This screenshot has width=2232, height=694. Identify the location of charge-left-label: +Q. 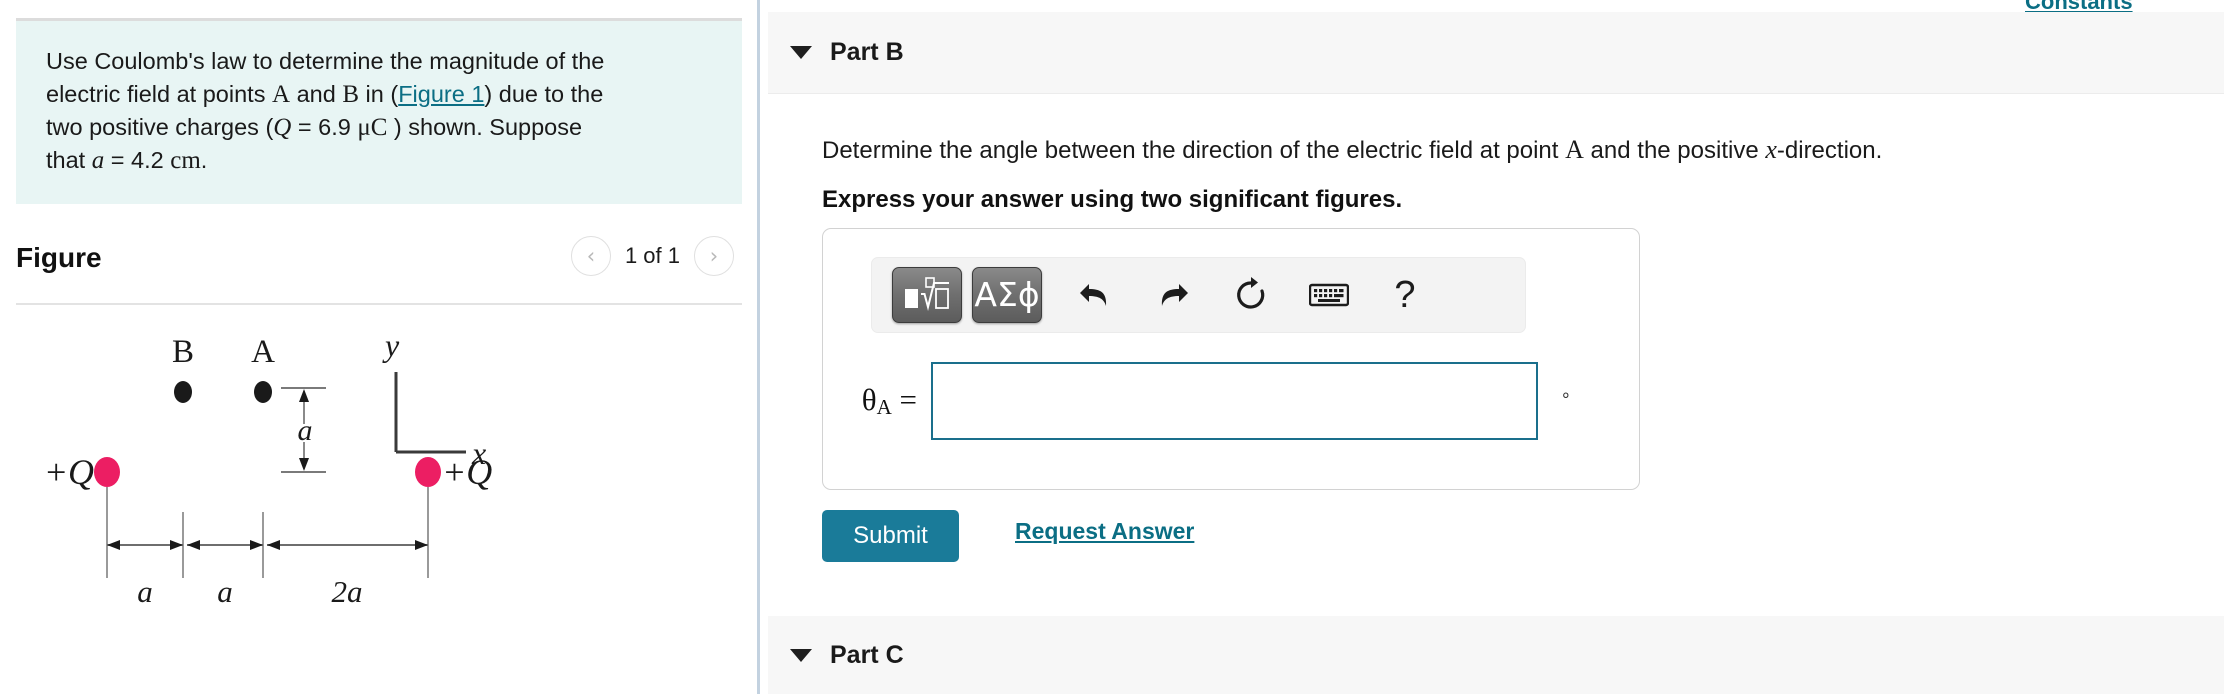
(69, 472).